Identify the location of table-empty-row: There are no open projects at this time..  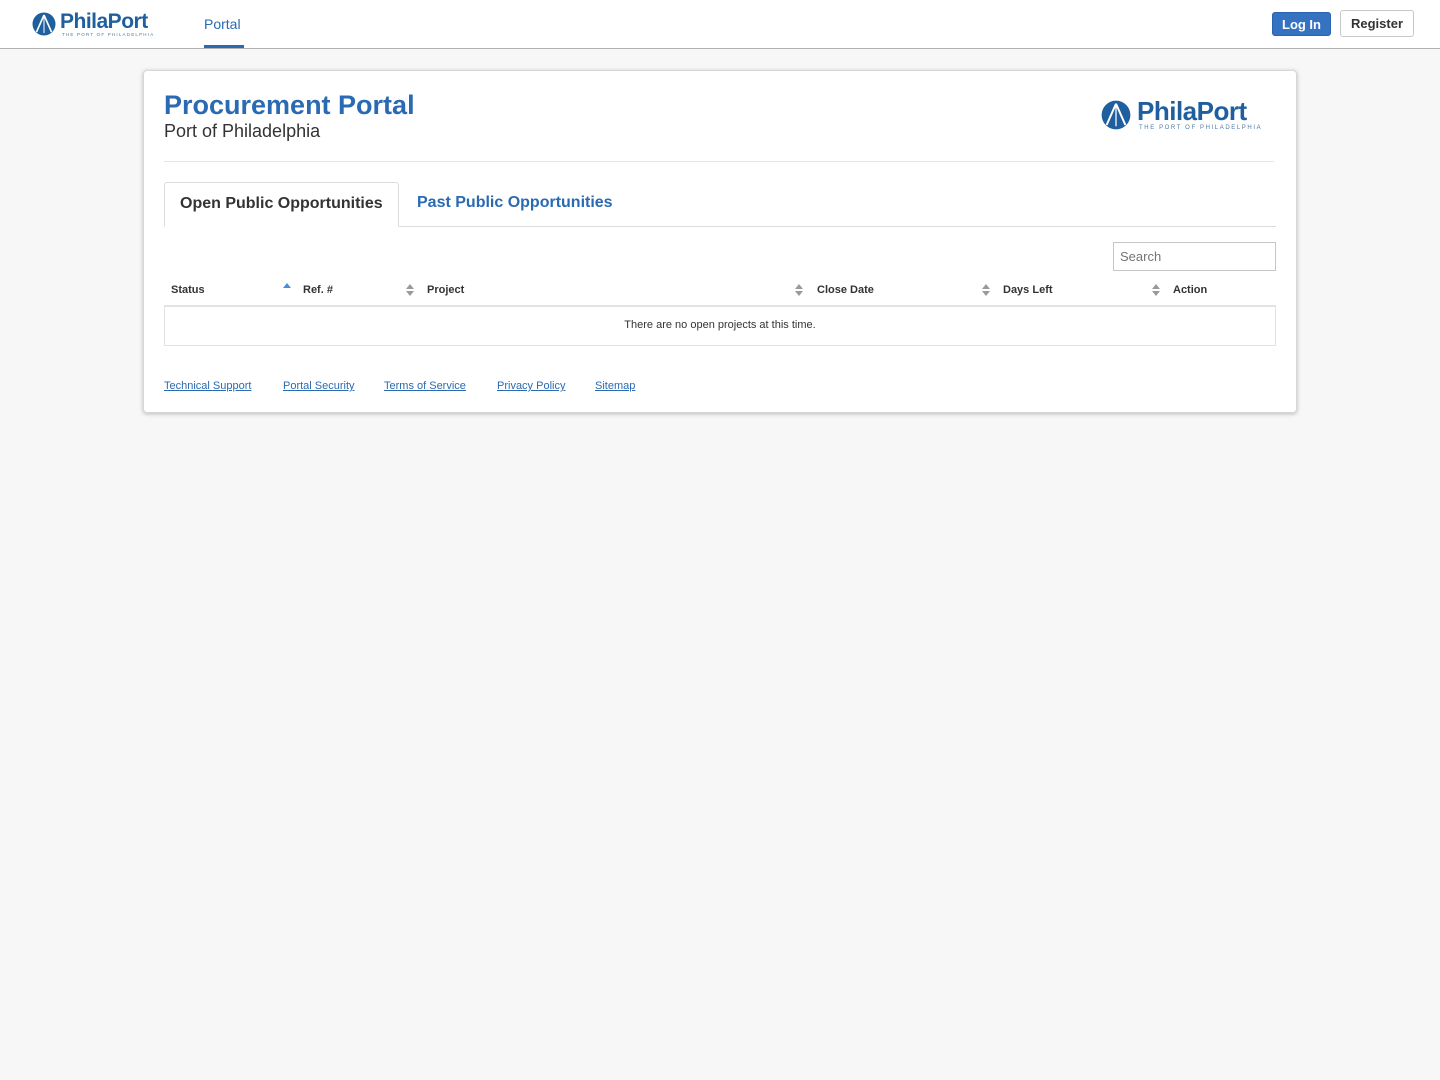
(720, 326).